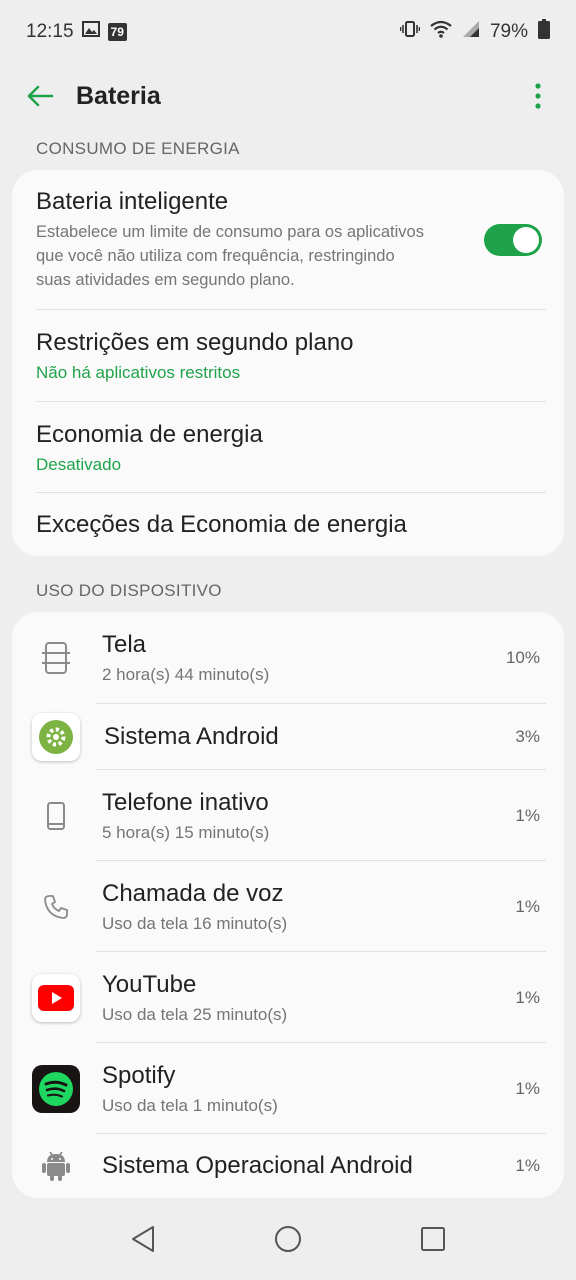 The height and width of the screenshot is (1280, 576). What do you see at coordinates (56, 737) in the screenshot?
I see `android-system-icon` at bounding box center [56, 737].